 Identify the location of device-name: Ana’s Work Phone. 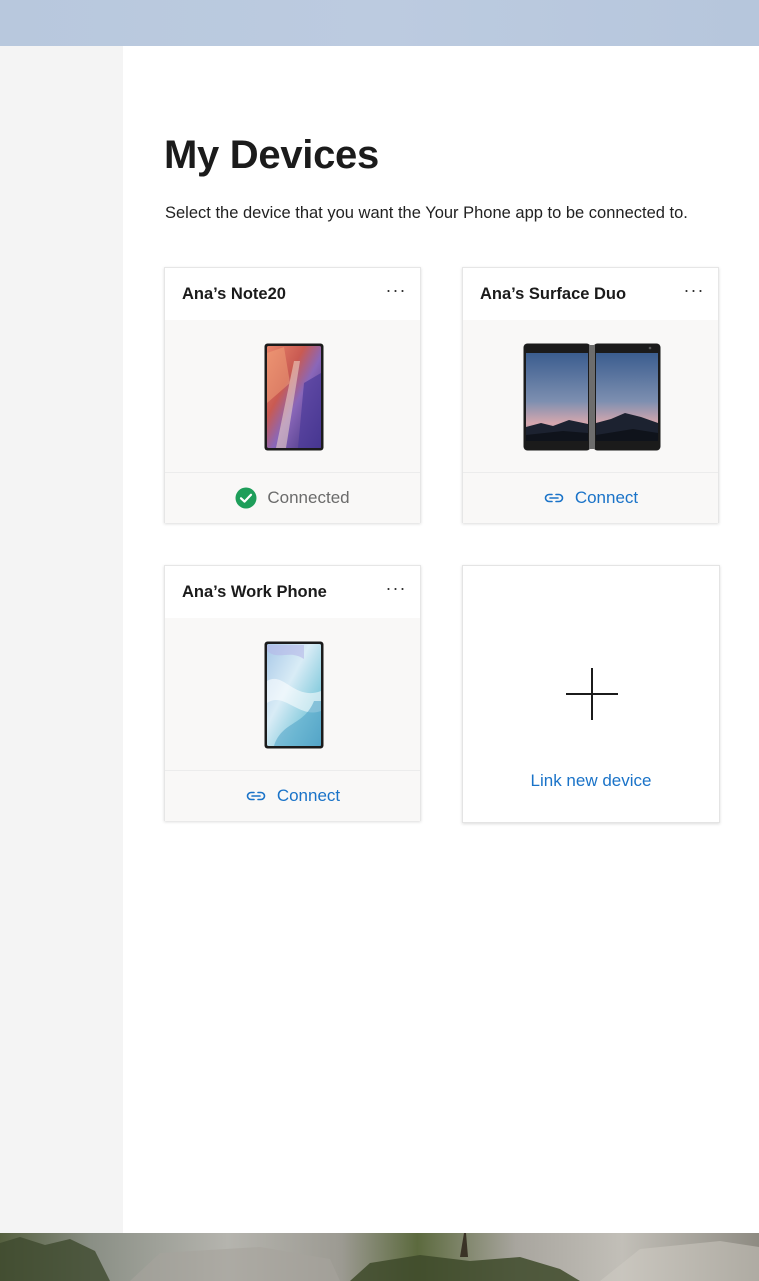
(254, 592).